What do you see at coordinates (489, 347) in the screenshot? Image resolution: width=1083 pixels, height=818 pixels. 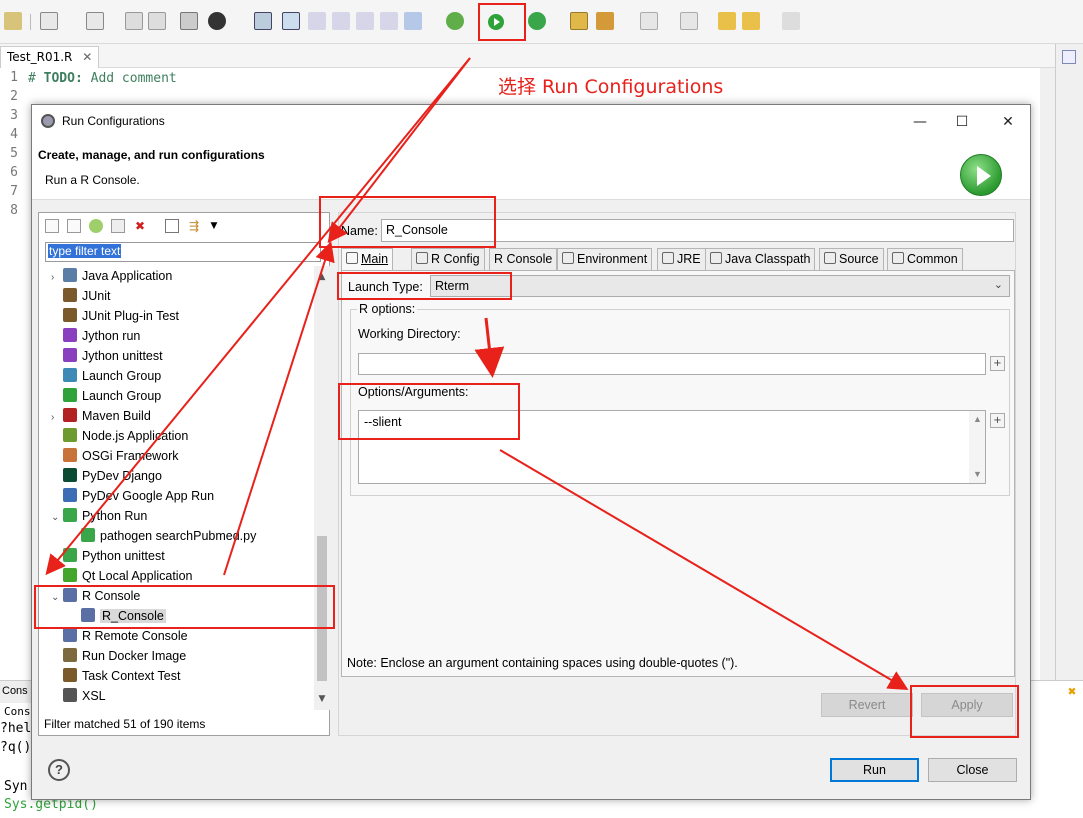 I see `arrow-to-options` at bounding box center [489, 347].